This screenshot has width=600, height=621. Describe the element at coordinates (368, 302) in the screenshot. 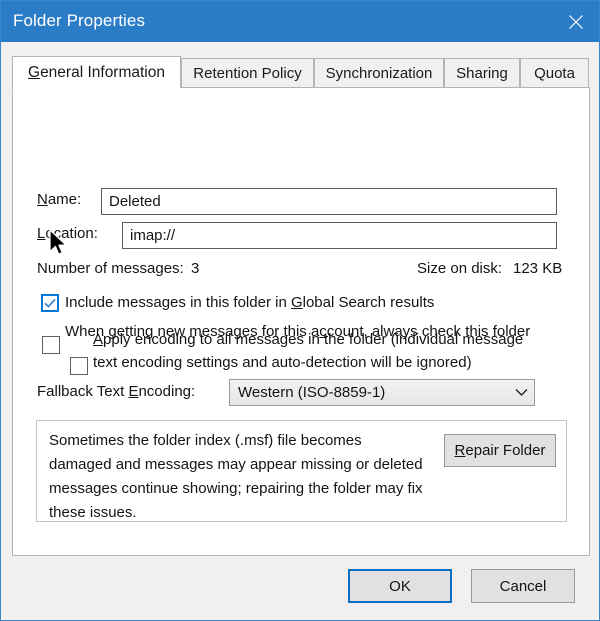

I see `gs-text-after: lobal Search results` at that location.